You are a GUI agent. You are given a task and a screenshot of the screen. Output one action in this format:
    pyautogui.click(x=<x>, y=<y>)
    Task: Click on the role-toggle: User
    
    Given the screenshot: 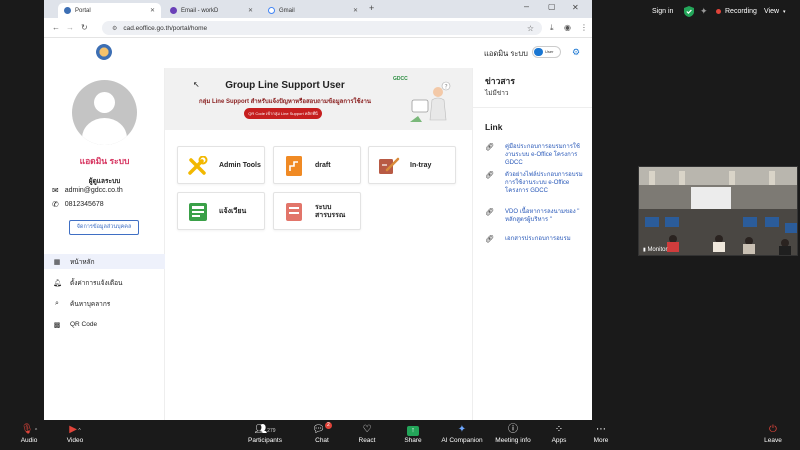 What is the action you would take?
    pyautogui.click(x=546, y=52)
    